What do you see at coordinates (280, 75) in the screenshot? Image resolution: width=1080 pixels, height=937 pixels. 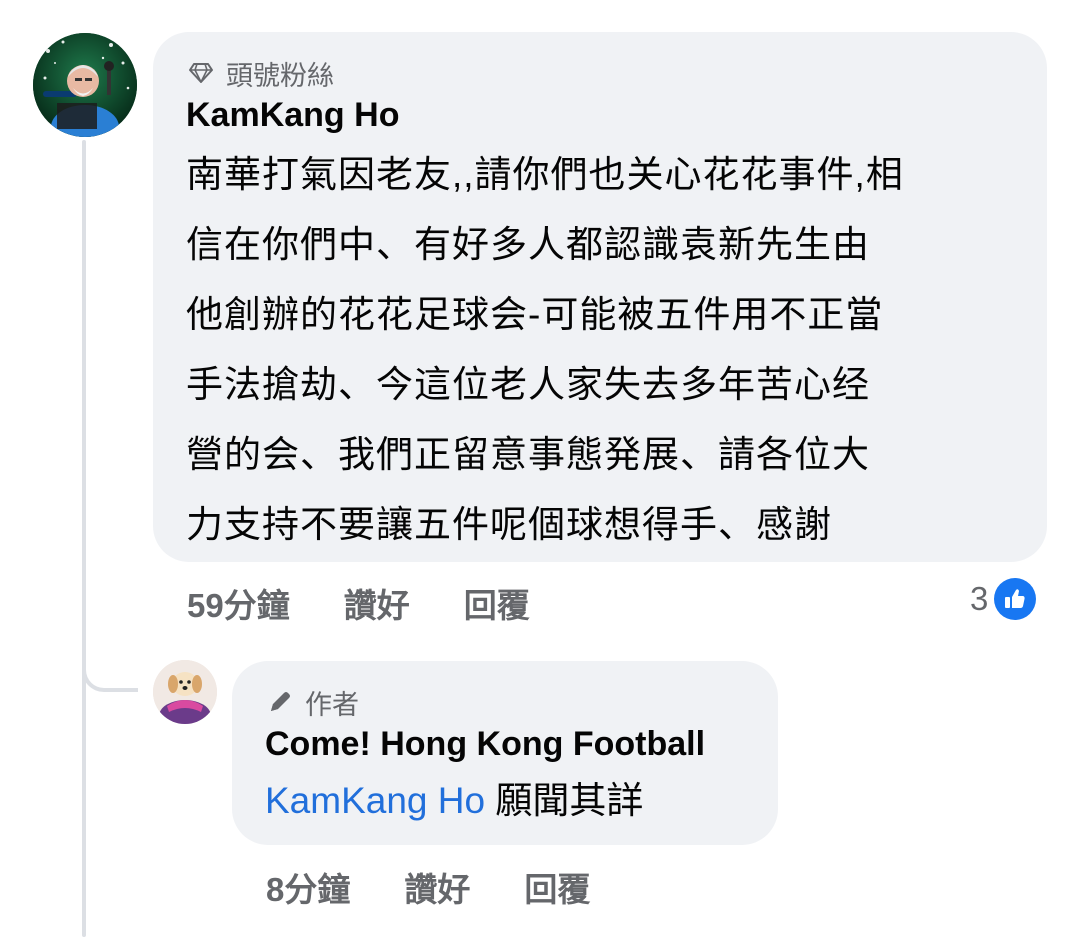 I see `badge-label: 頭號粉絲` at bounding box center [280, 75].